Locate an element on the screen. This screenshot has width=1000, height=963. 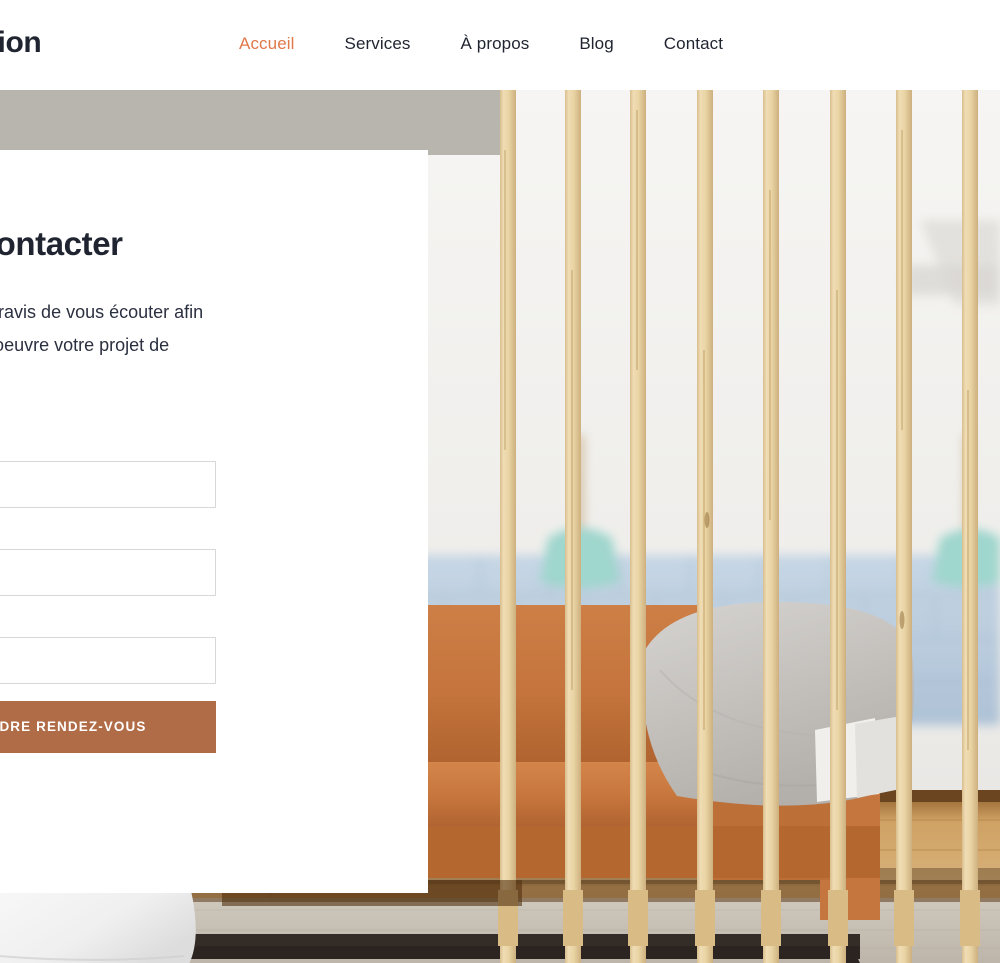
nav-item-services: Services is located at coordinates (378, 44).